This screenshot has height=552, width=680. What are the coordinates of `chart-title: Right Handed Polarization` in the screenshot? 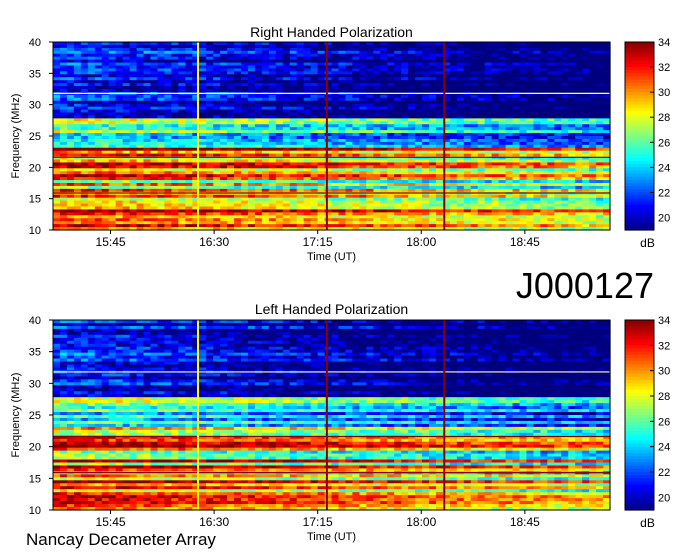 It's located at (331, 32).